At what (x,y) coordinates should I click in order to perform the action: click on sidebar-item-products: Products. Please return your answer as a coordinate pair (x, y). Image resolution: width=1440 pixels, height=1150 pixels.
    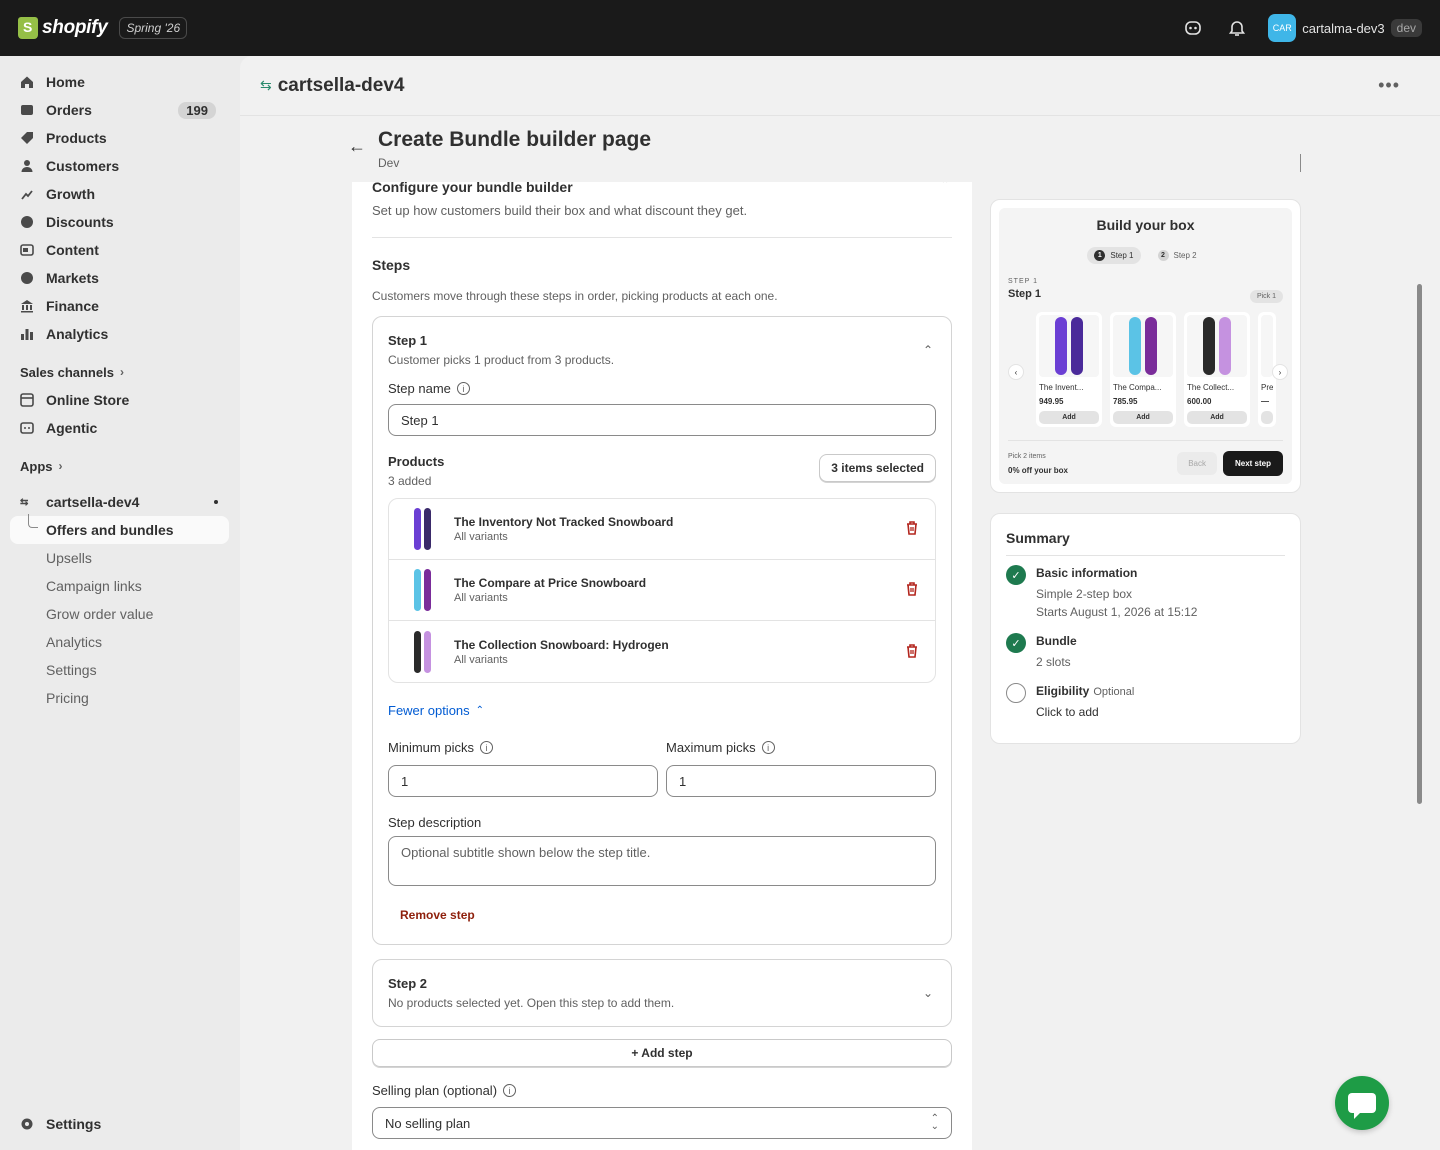
    Looking at the image, I should click on (115, 138).